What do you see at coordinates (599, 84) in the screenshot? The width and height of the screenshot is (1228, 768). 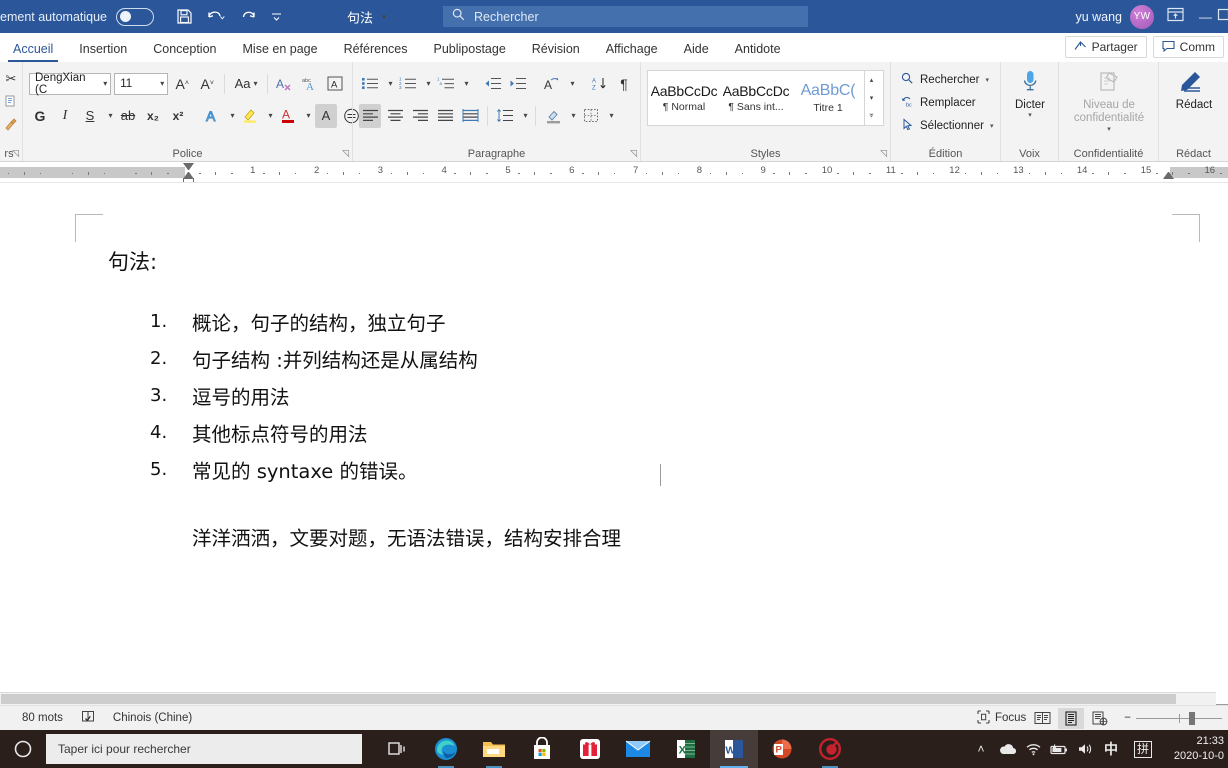 I see `sort-icon: AZ` at bounding box center [599, 84].